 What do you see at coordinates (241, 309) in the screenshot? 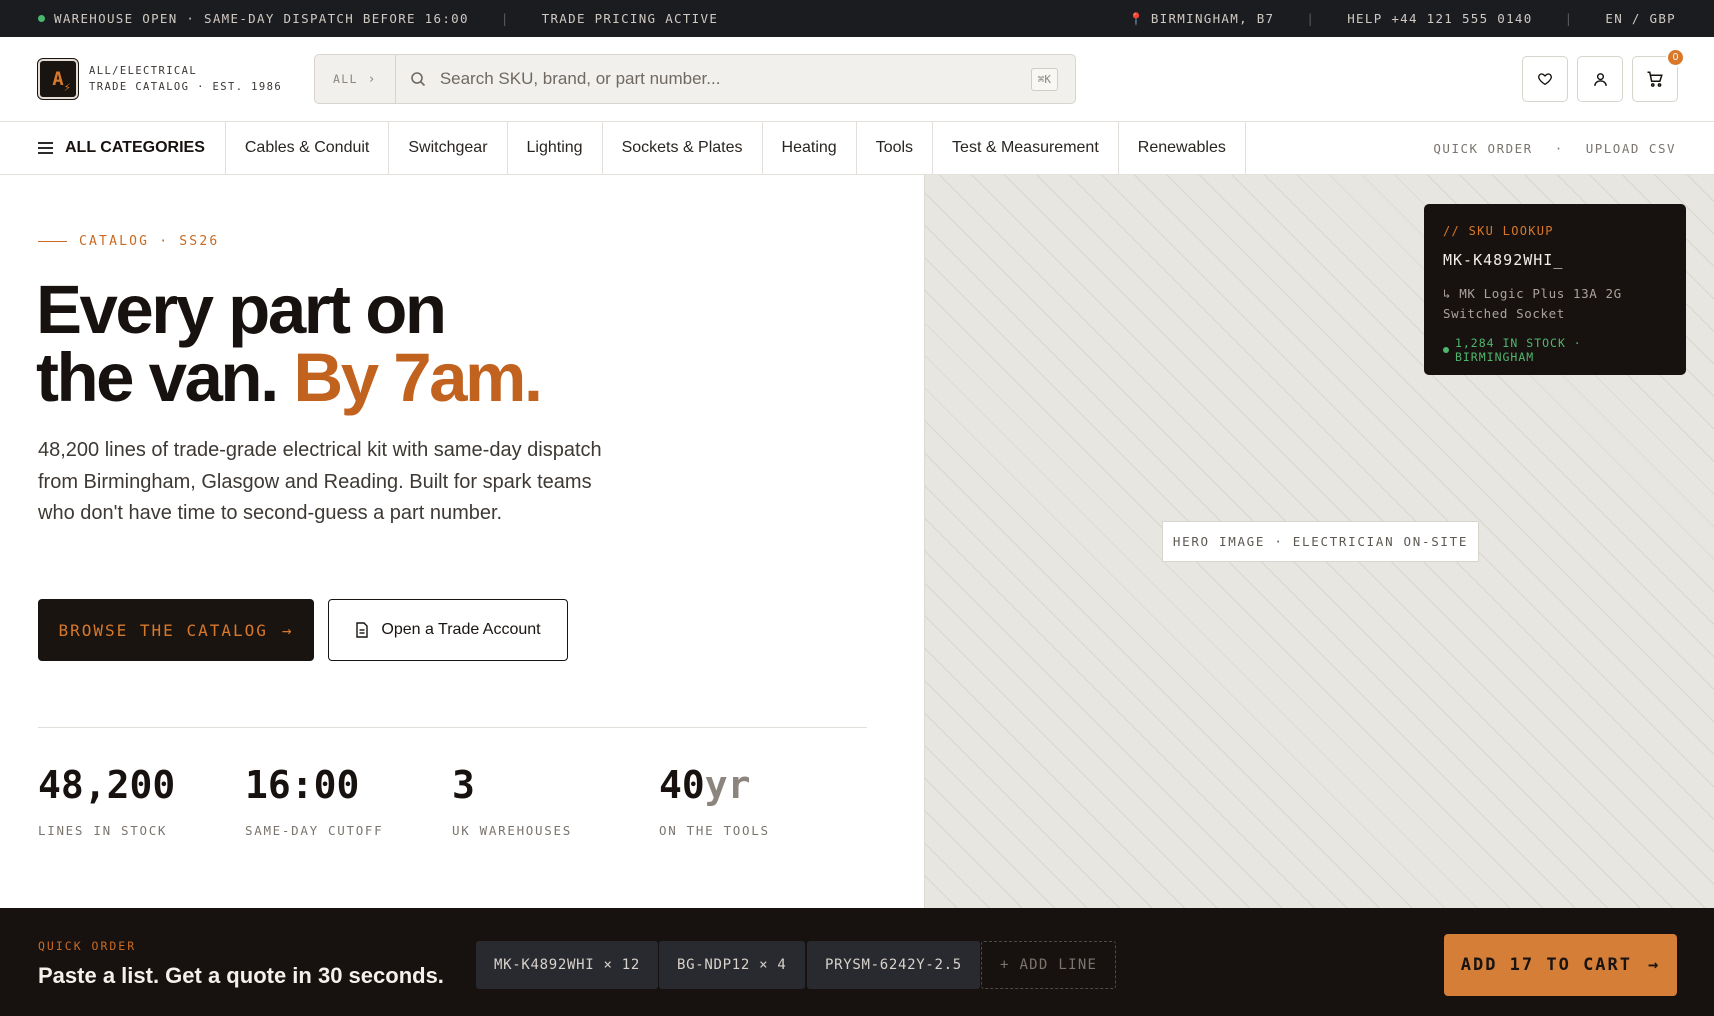
I see `headline-line-1: Every part on` at bounding box center [241, 309].